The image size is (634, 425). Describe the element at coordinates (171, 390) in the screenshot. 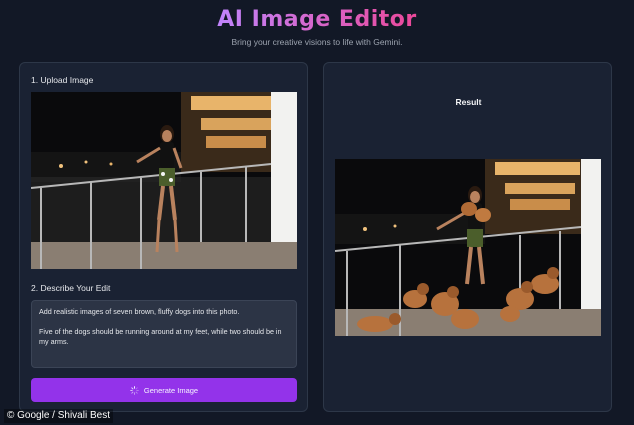

I see `generate-button-label: Generate Image` at that location.